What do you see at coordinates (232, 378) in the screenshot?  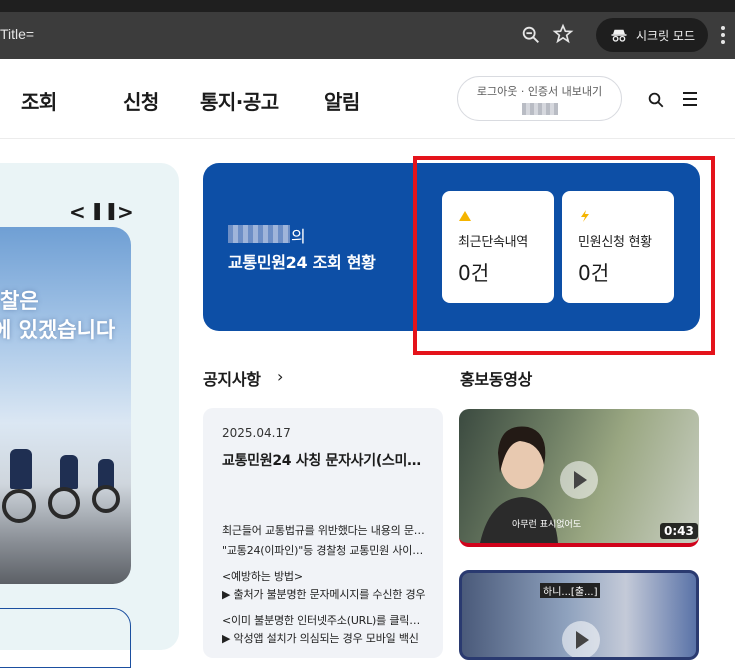 I see `notice-section-title: 공지사항` at bounding box center [232, 378].